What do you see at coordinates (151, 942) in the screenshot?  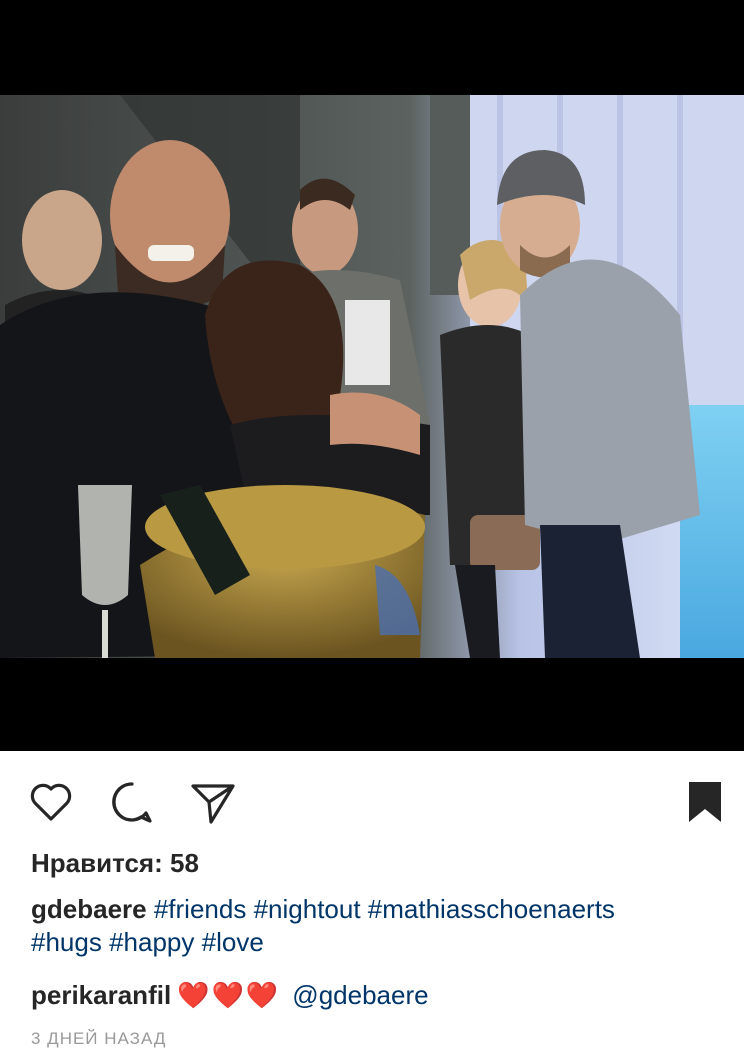 I see `hashtag-link: #happy` at bounding box center [151, 942].